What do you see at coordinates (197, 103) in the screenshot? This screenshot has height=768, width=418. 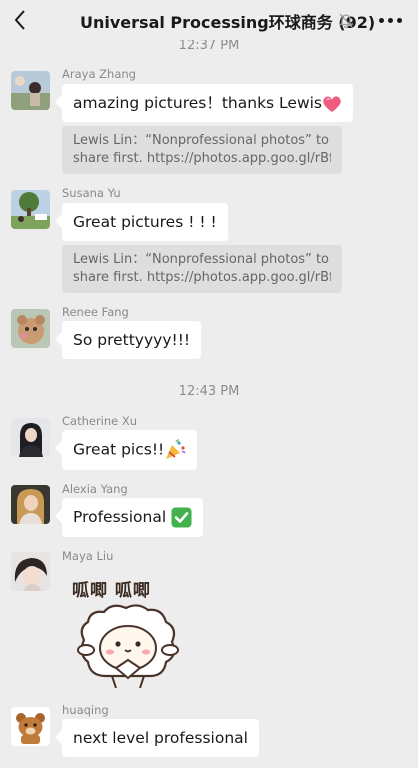 I see `message-text: amazing pictures！thanks Lewis` at bounding box center [197, 103].